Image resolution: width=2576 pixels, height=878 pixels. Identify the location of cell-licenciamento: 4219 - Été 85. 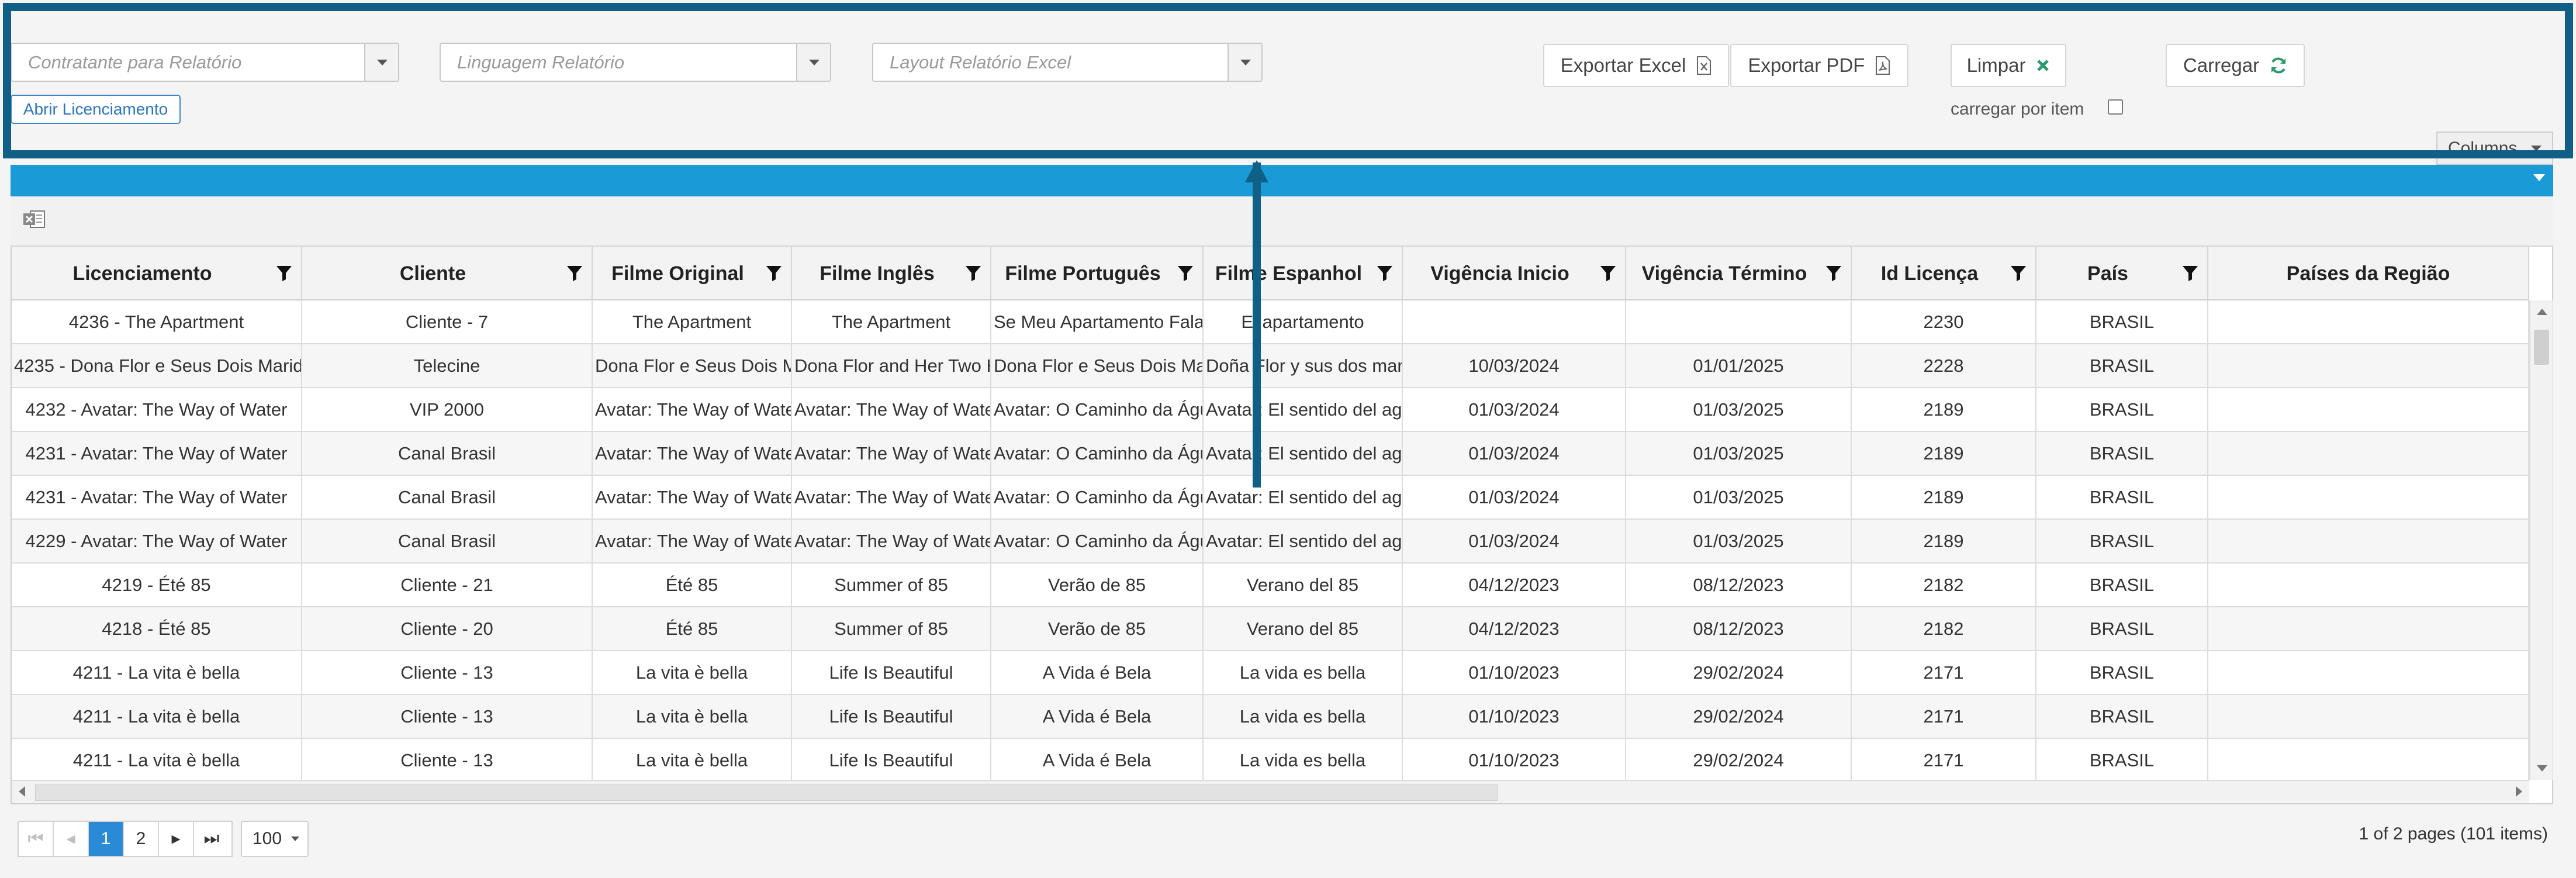
(157, 585).